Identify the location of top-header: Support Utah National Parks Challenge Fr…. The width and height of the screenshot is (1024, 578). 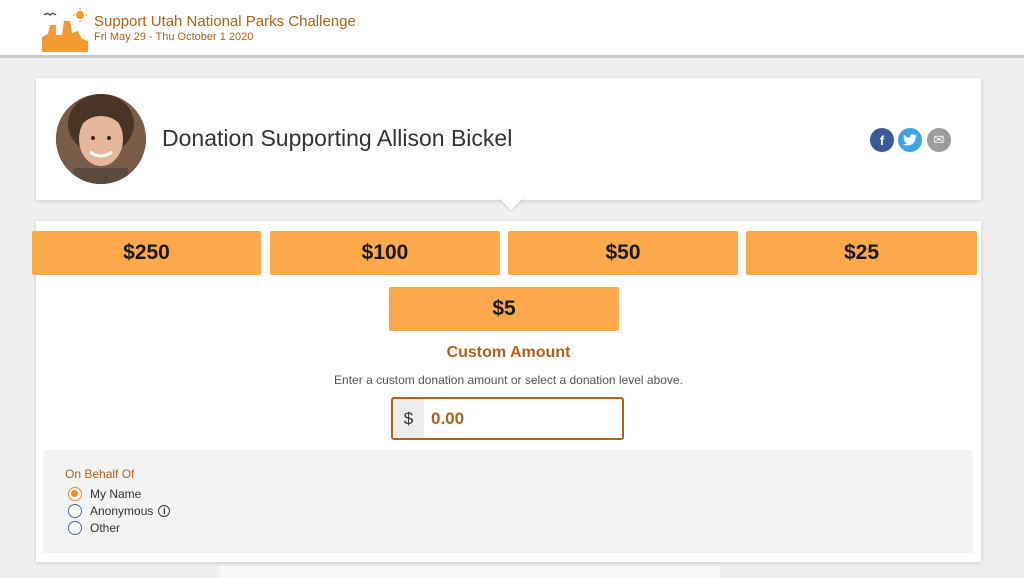
(512, 29).